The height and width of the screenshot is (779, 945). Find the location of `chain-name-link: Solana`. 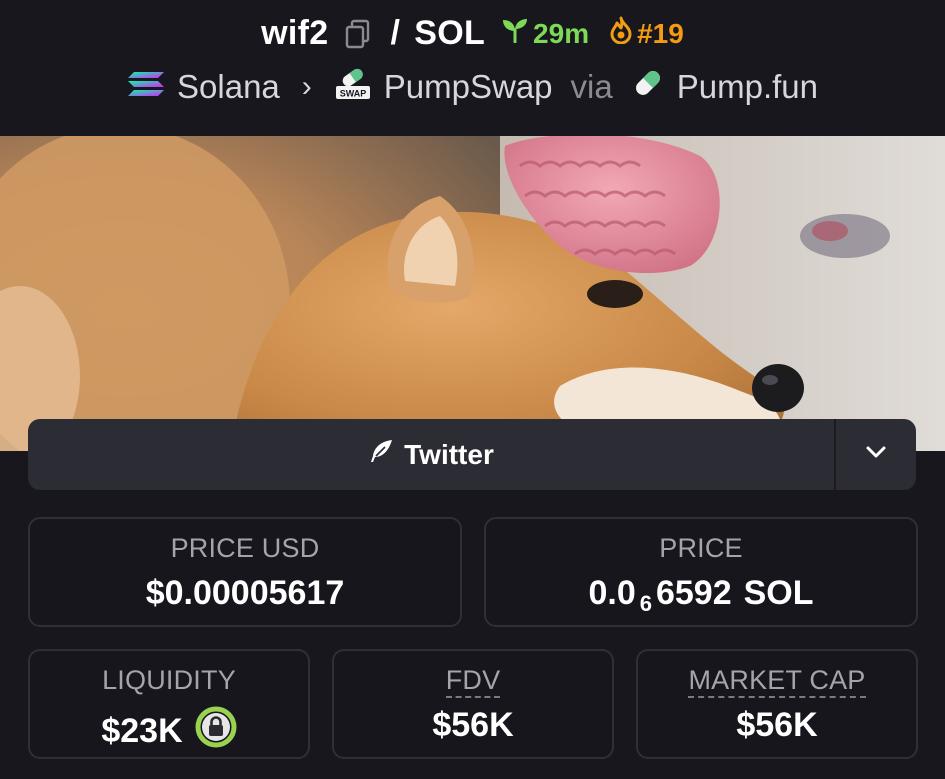

chain-name-link: Solana is located at coordinates (228, 87).